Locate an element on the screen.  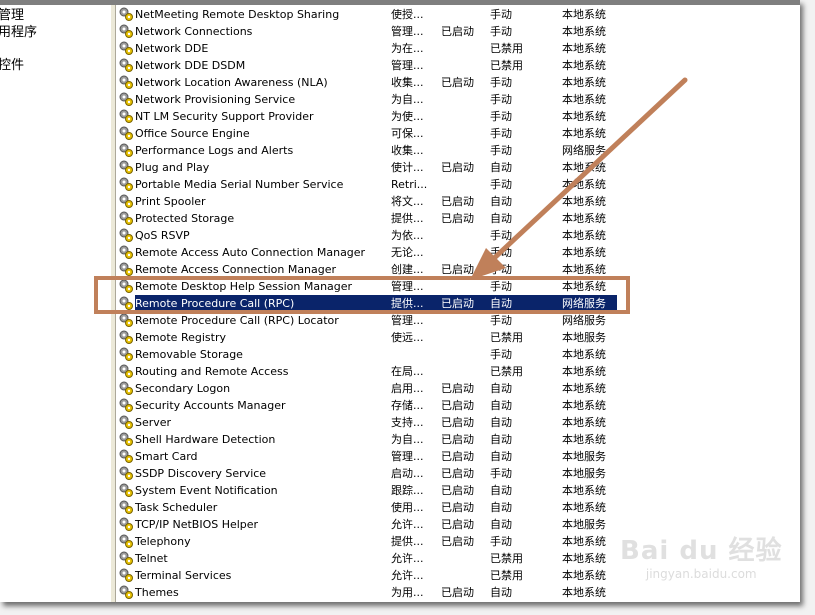
service-row: Protected Storage 提供... 已启动 自动 本地系统 is located at coordinates (371, 218).